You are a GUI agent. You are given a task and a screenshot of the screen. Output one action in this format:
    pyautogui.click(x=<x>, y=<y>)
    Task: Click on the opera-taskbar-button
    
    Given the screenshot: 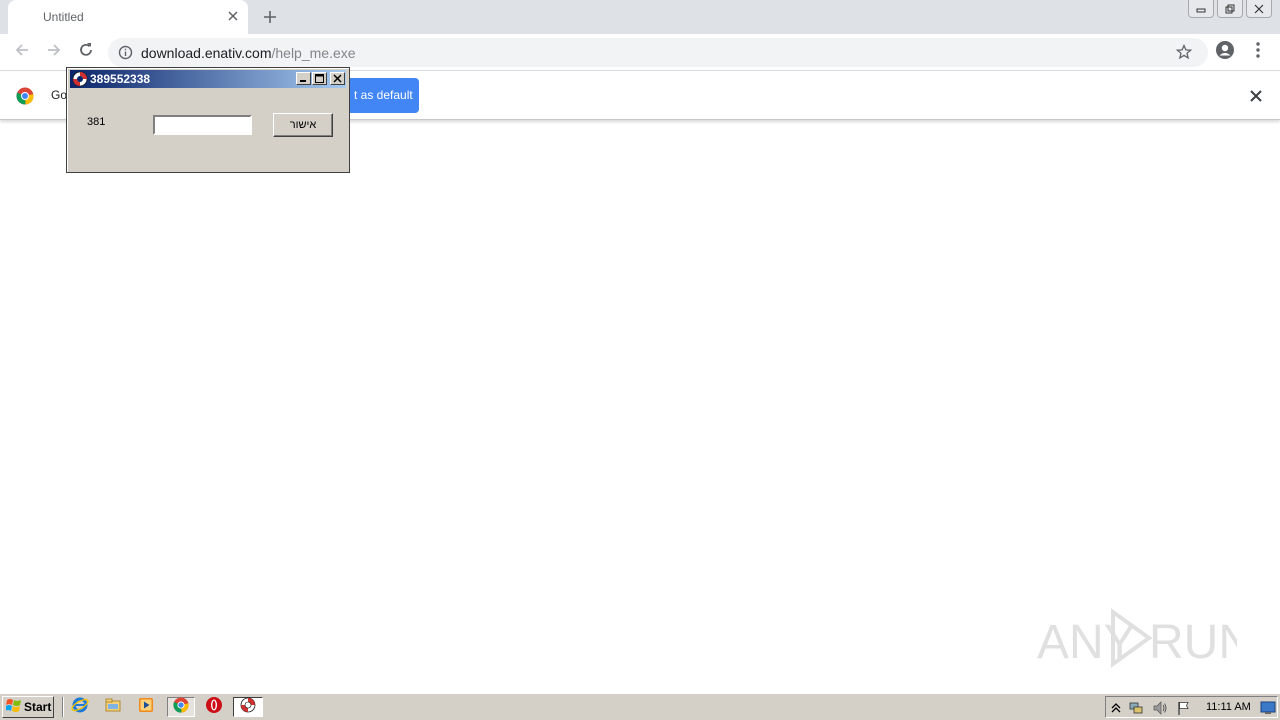 What is the action you would take?
    pyautogui.click(x=214, y=707)
    